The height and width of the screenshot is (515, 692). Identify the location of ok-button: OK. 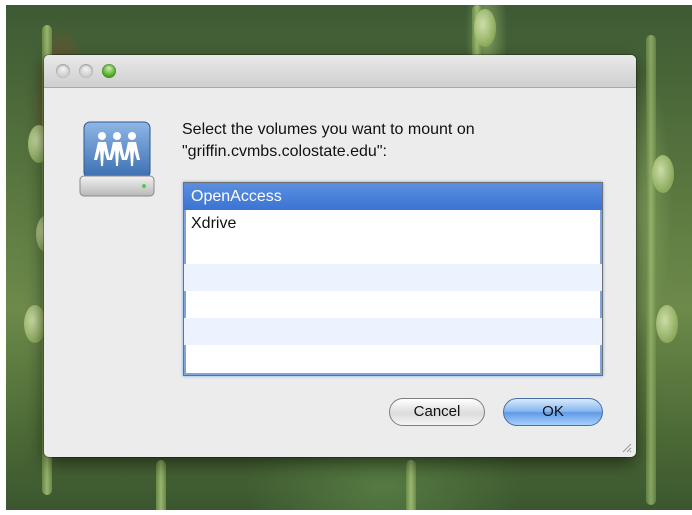
(553, 412).